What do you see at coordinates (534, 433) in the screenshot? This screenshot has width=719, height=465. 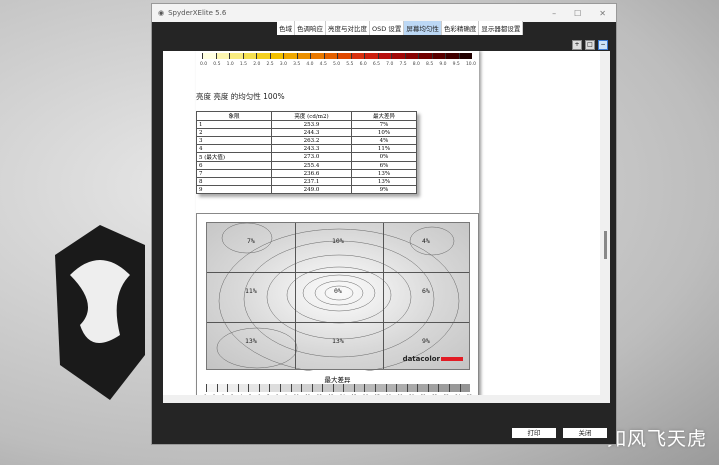 I see `print-button: 打印` at bounding box center [534, 433].